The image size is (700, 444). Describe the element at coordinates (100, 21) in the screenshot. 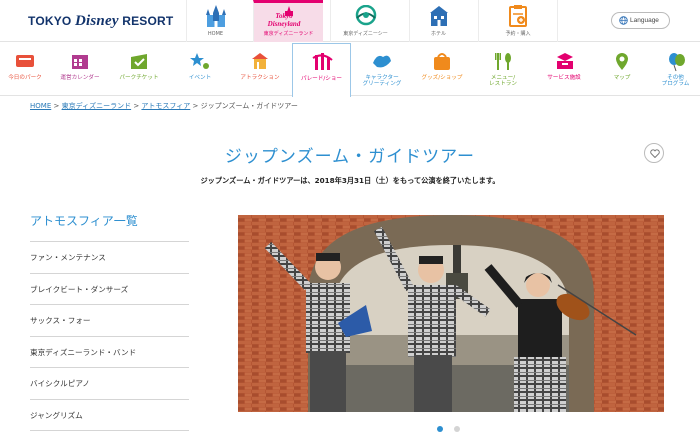

I see `tokyo-disney-resort-logo: TOKYO Disney RESORT` at that location.